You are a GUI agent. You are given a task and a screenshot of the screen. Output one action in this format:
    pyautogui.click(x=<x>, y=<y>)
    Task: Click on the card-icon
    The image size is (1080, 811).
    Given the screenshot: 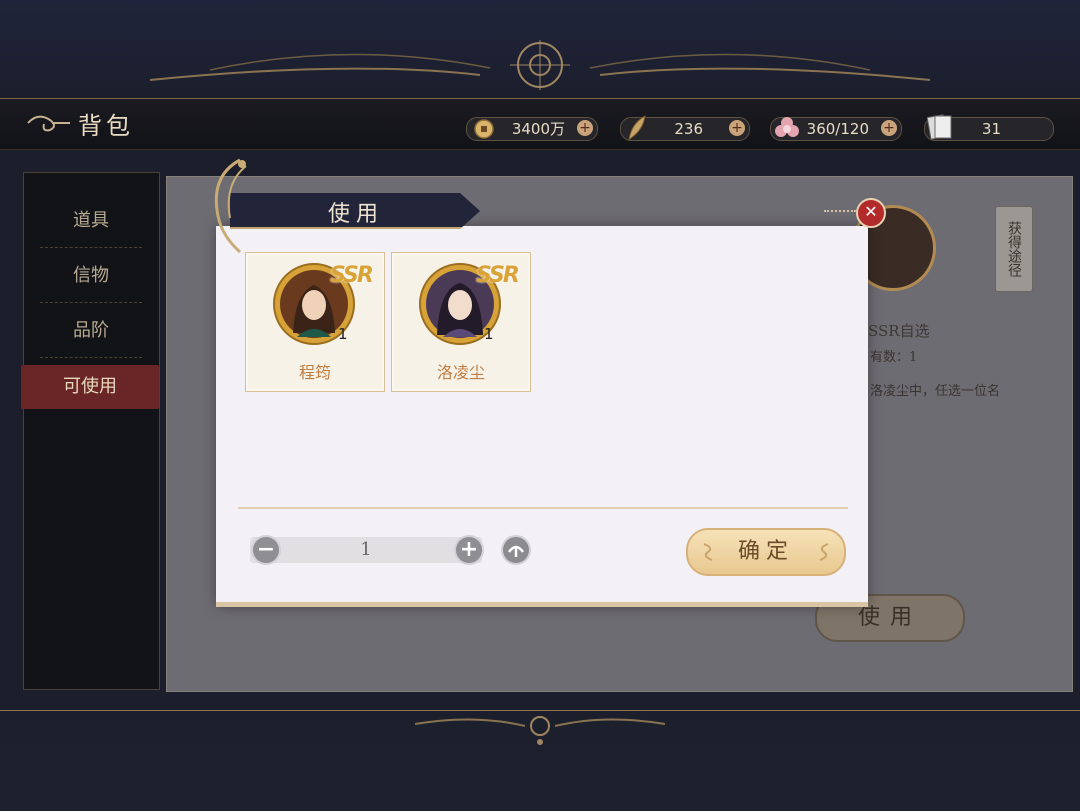 What is the action you would take?
    pyautogui.click(x=939, y=127)
    